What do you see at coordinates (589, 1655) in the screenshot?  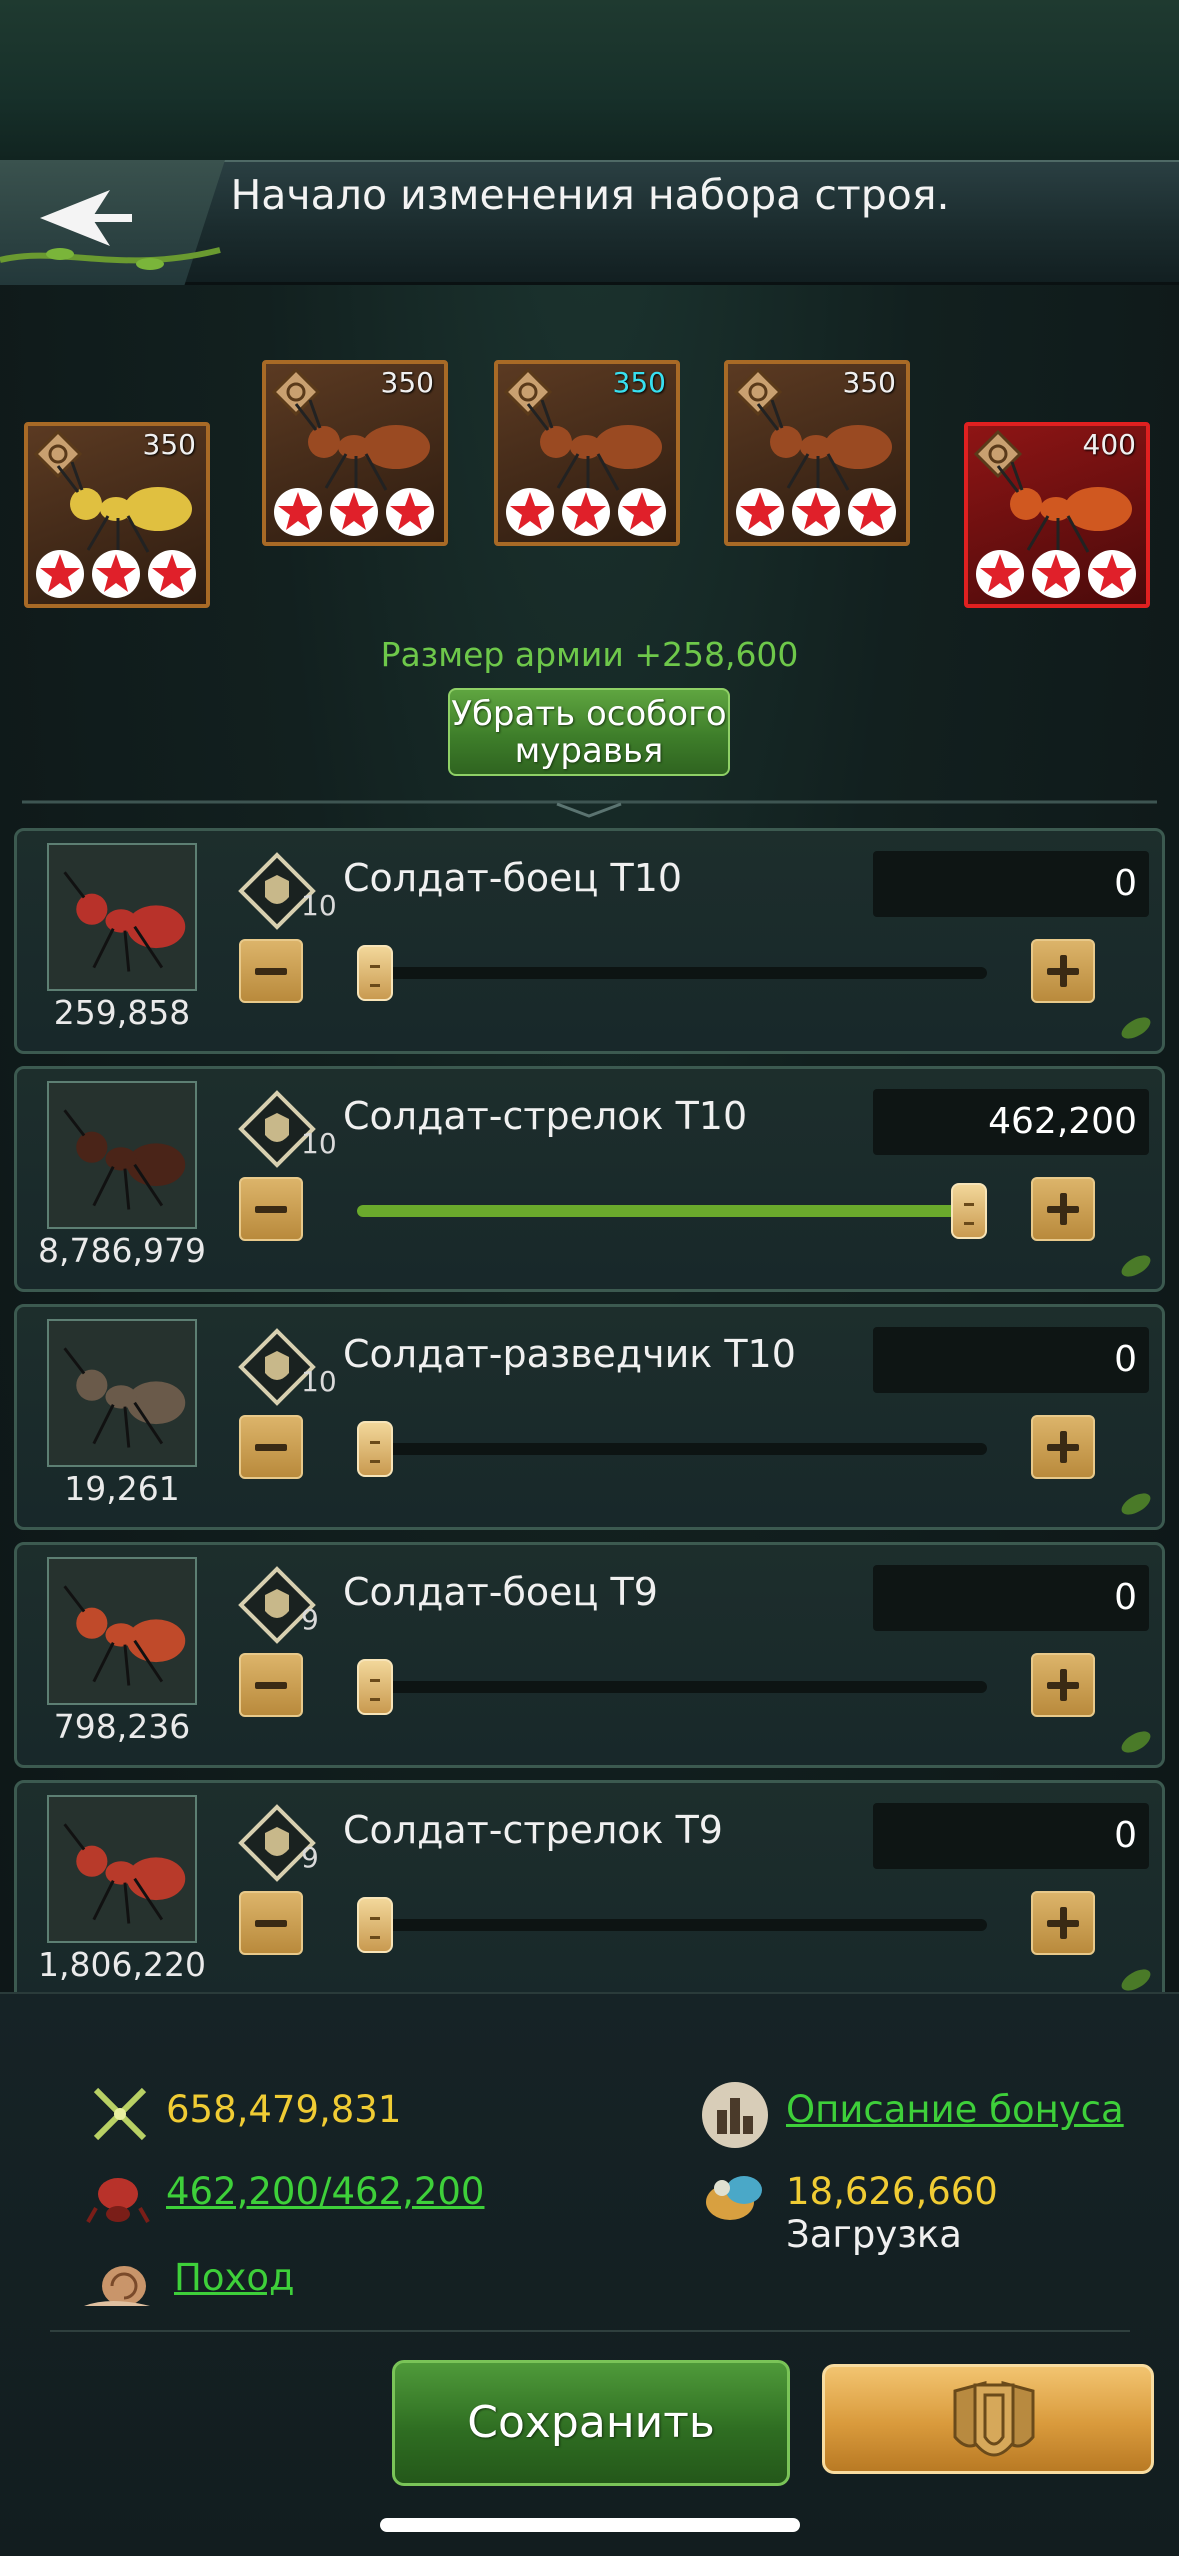 I see `troop-row: 798,236 9 Солдат-боец T9 0` at bounding box center [589, 1655].